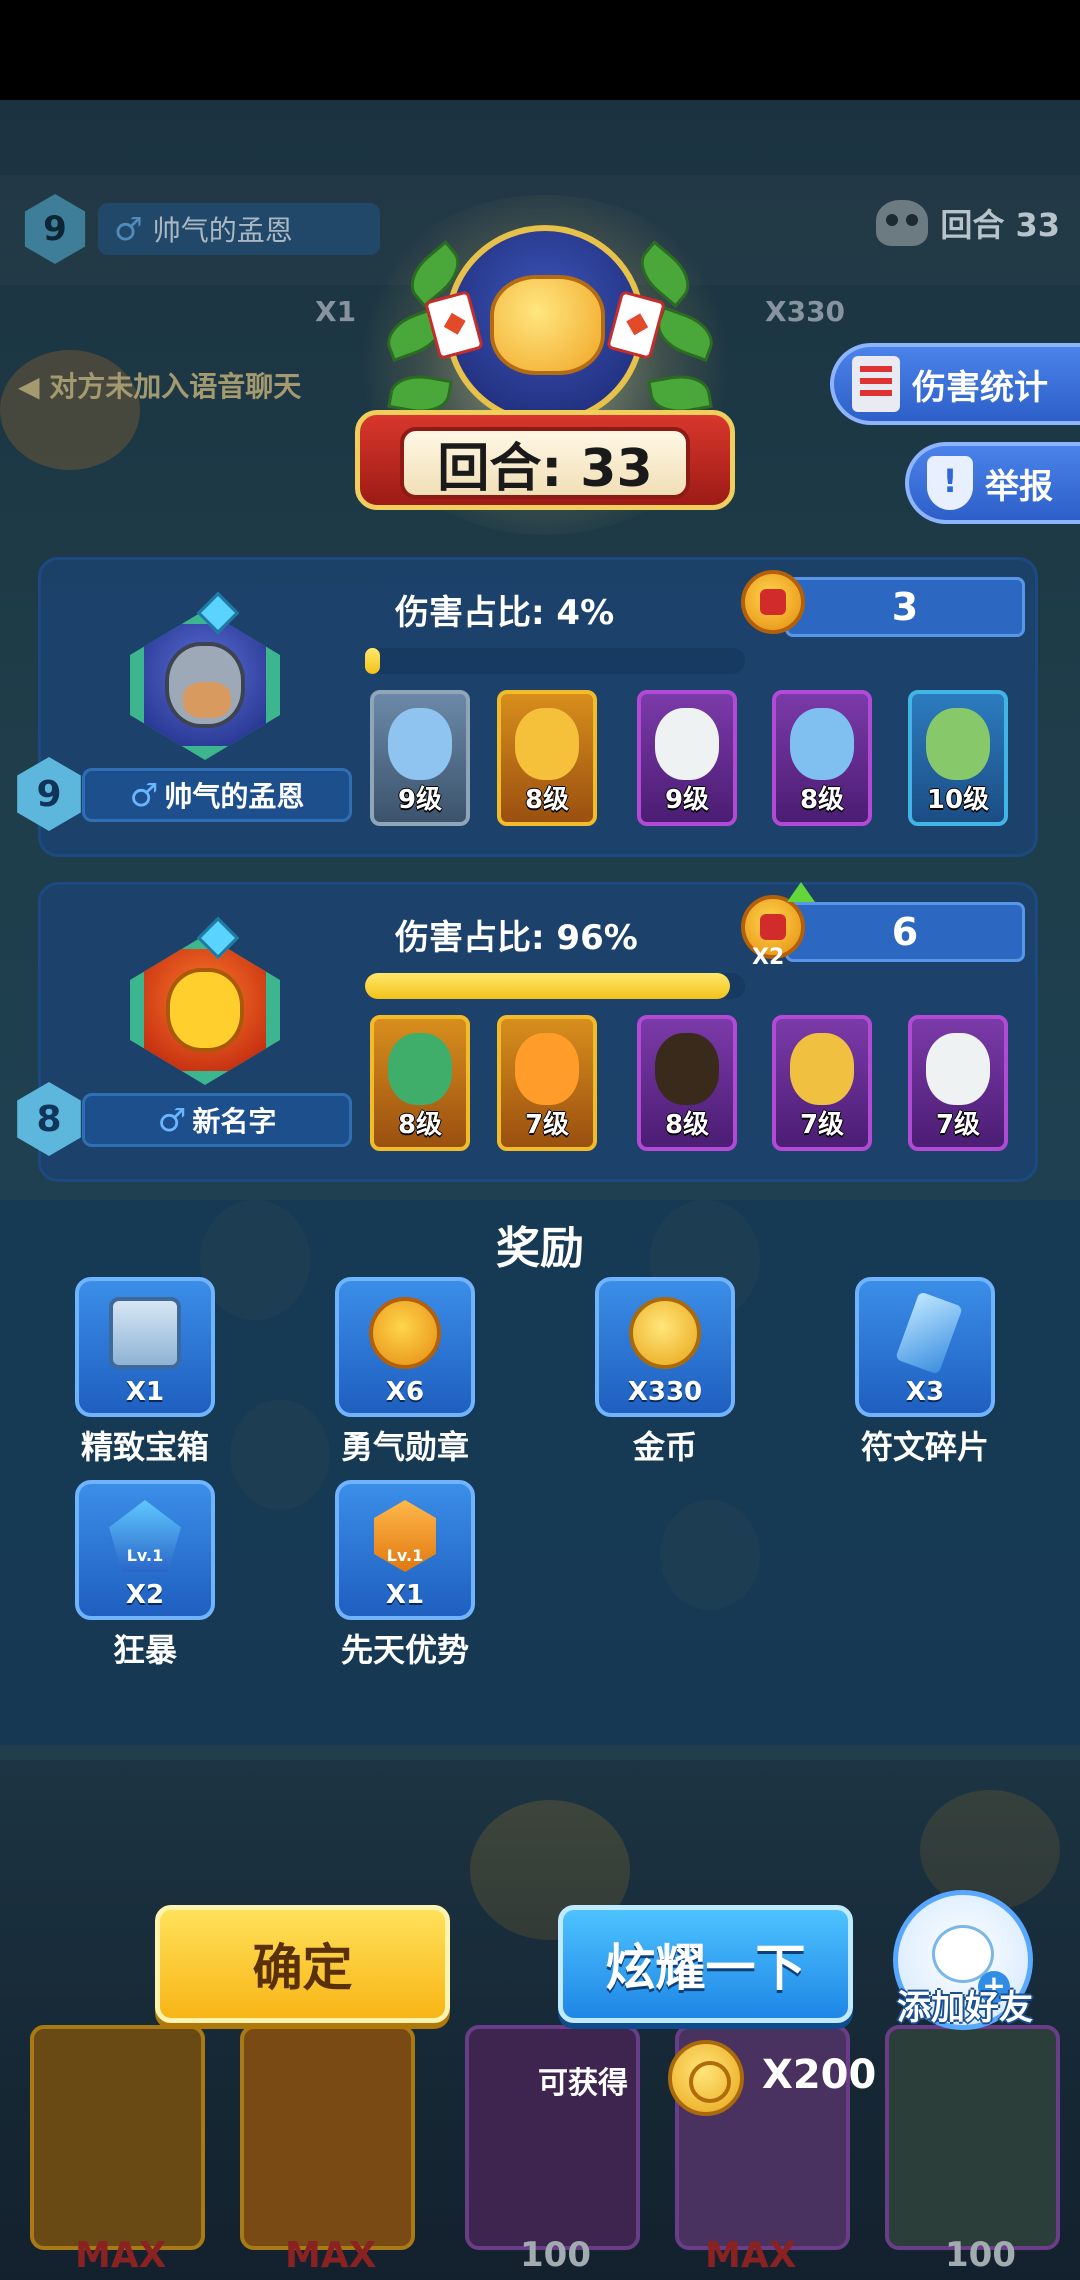 Image resolution: width=1080 pixels, height=2280 pixels. I want to click on speaker-icon: ◀, so click(29, 386).